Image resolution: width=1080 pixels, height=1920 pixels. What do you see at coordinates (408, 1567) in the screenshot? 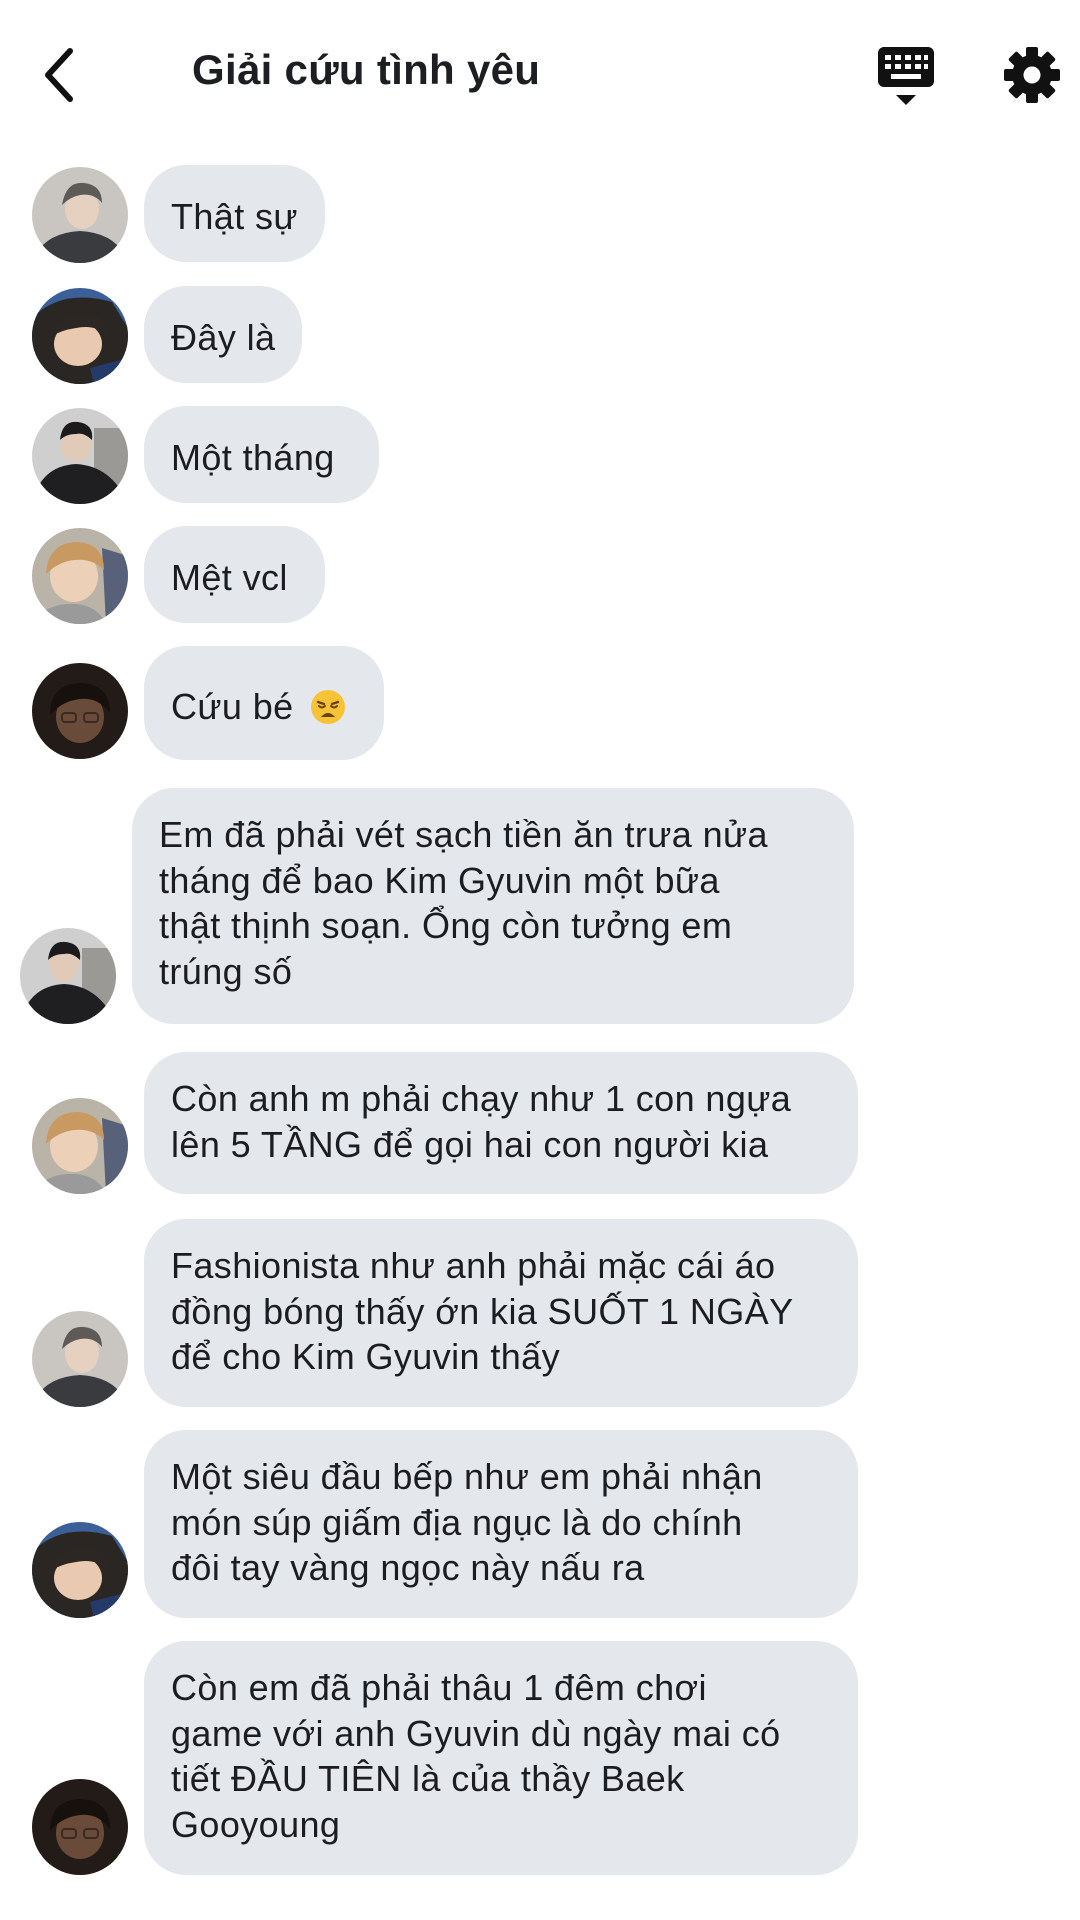
I see `message-line: đôi tay vàng ngọc này nấu ra` at bounding box center [408, 1567].